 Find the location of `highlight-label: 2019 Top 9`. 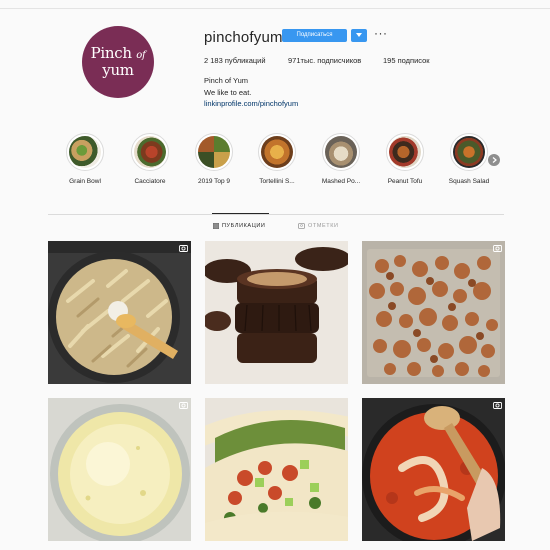

highlight-label: 2019 Top 9 is located at coordinates (214, 181).